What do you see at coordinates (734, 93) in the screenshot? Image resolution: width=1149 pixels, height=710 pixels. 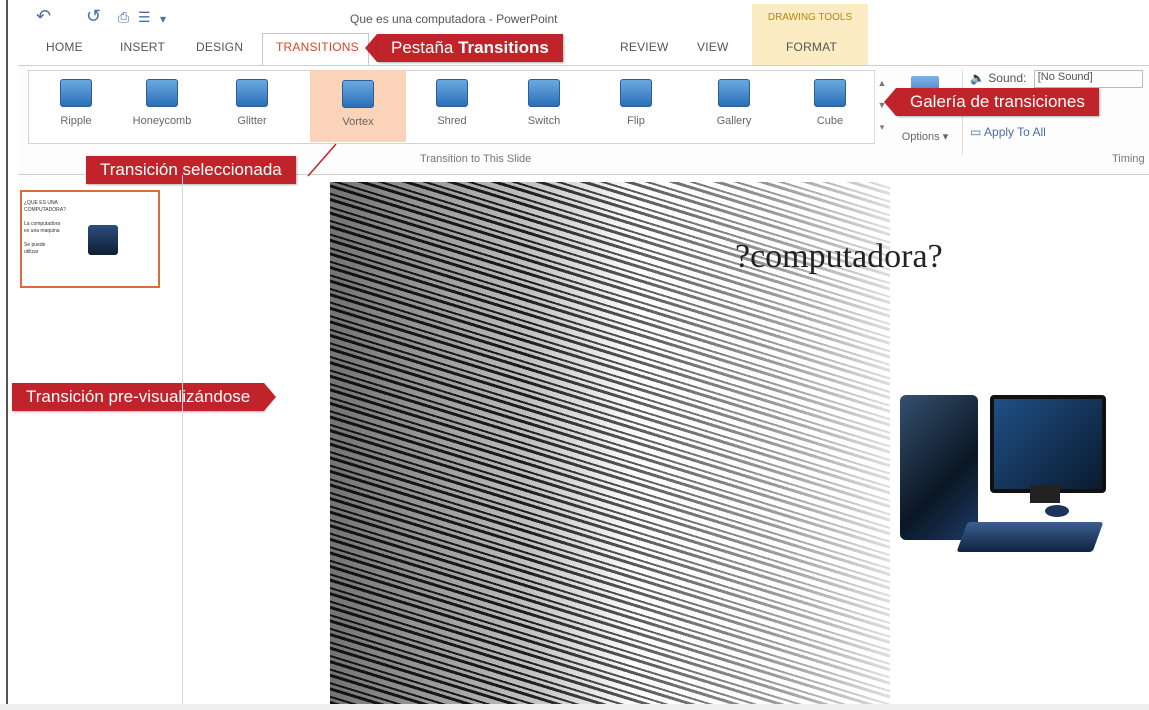 I see `gallery-icon` at bounding box center [734, 93].